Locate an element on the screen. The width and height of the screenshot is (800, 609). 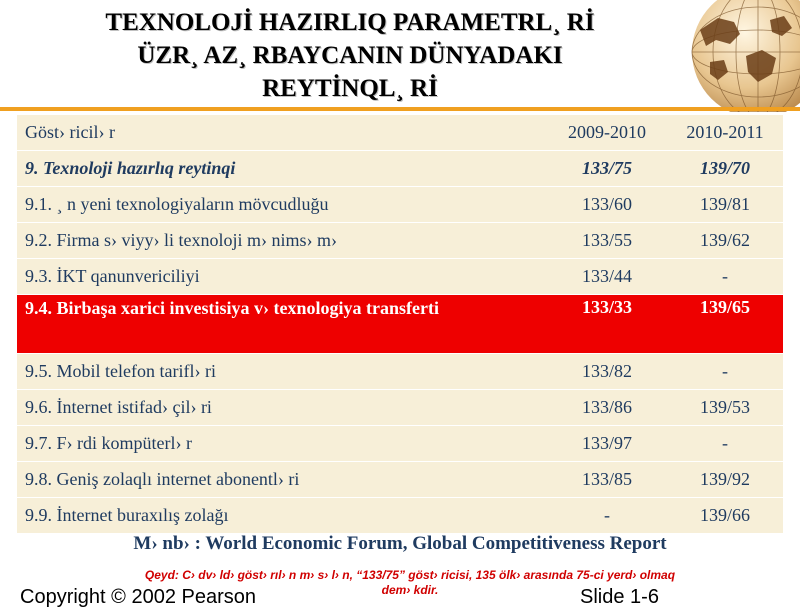
row-value-2009: 133/60 is located at coordinates (606, 204).